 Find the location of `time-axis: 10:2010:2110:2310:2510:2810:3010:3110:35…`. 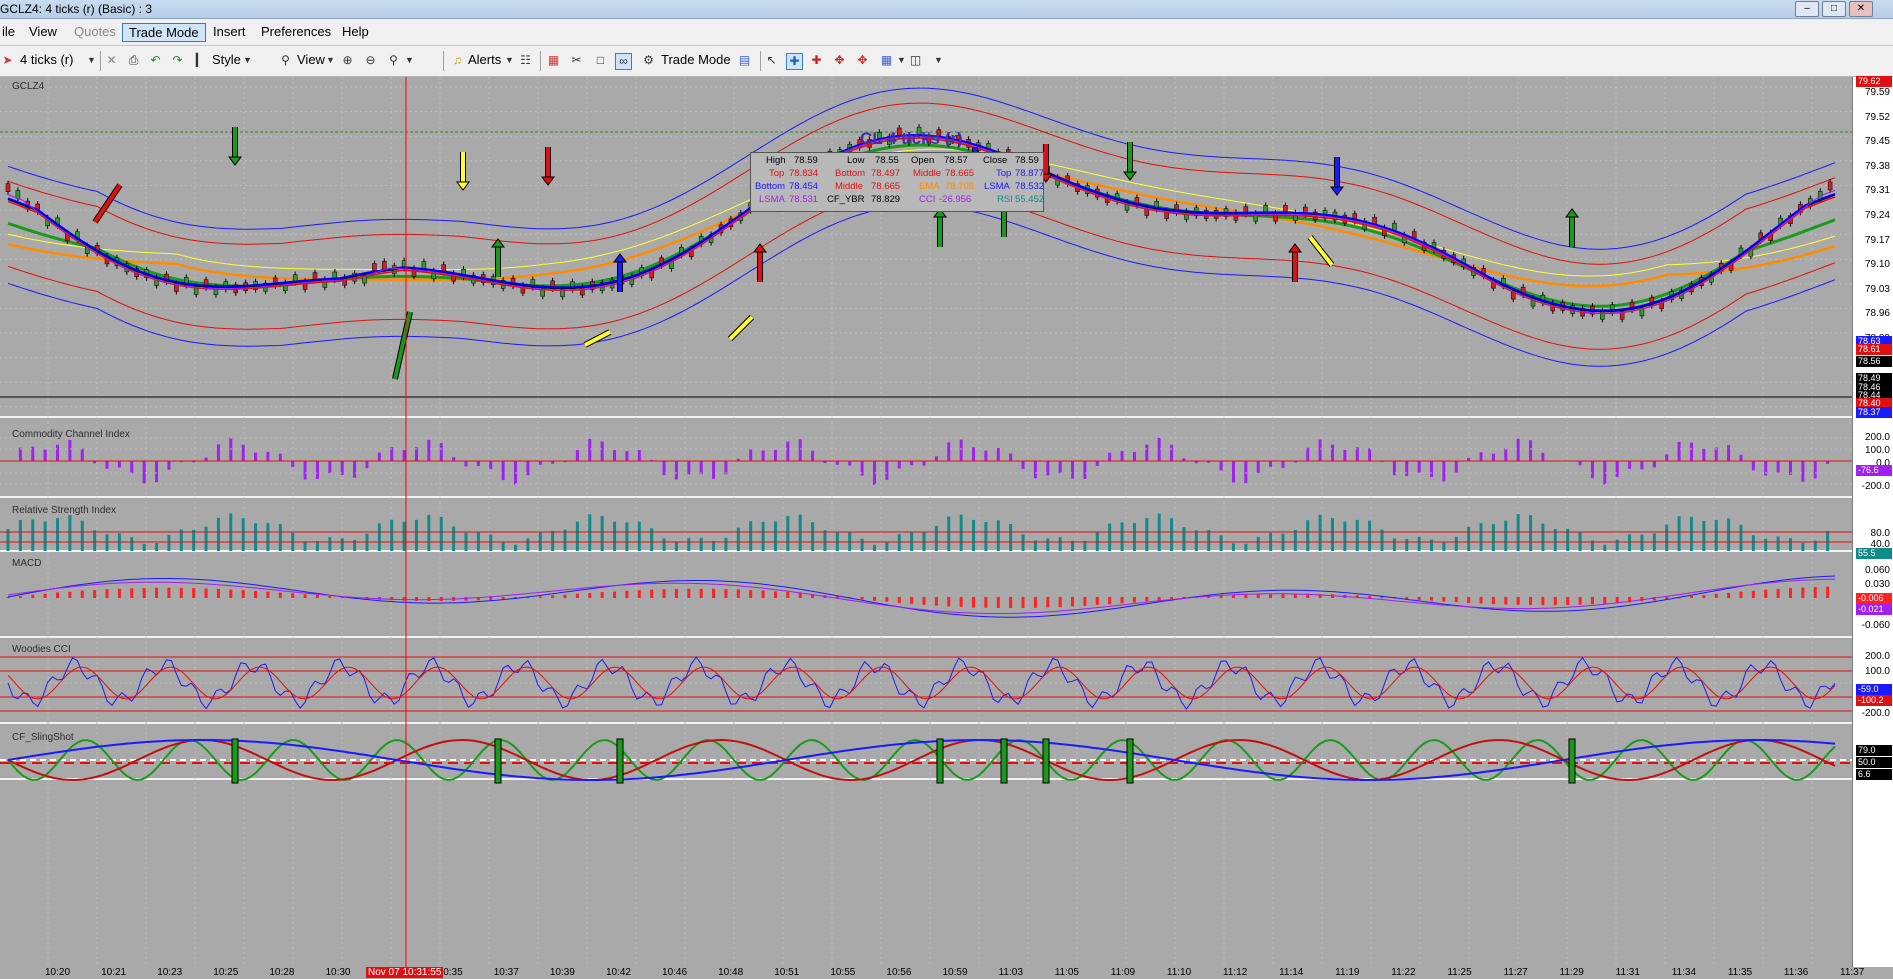

time-axis: 10:2010:2110:2310:2510:2810:3010:3110:35… is located at coordinates (946, 973).